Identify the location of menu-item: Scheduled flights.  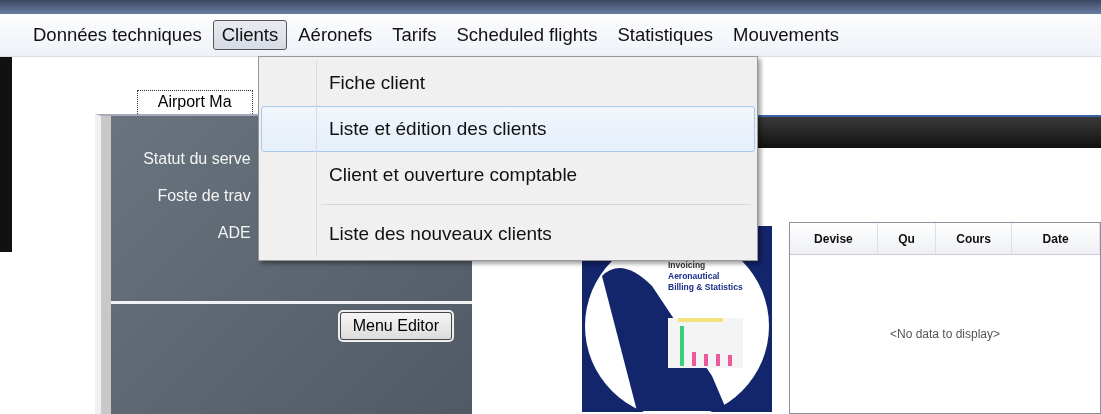
(527, 35).